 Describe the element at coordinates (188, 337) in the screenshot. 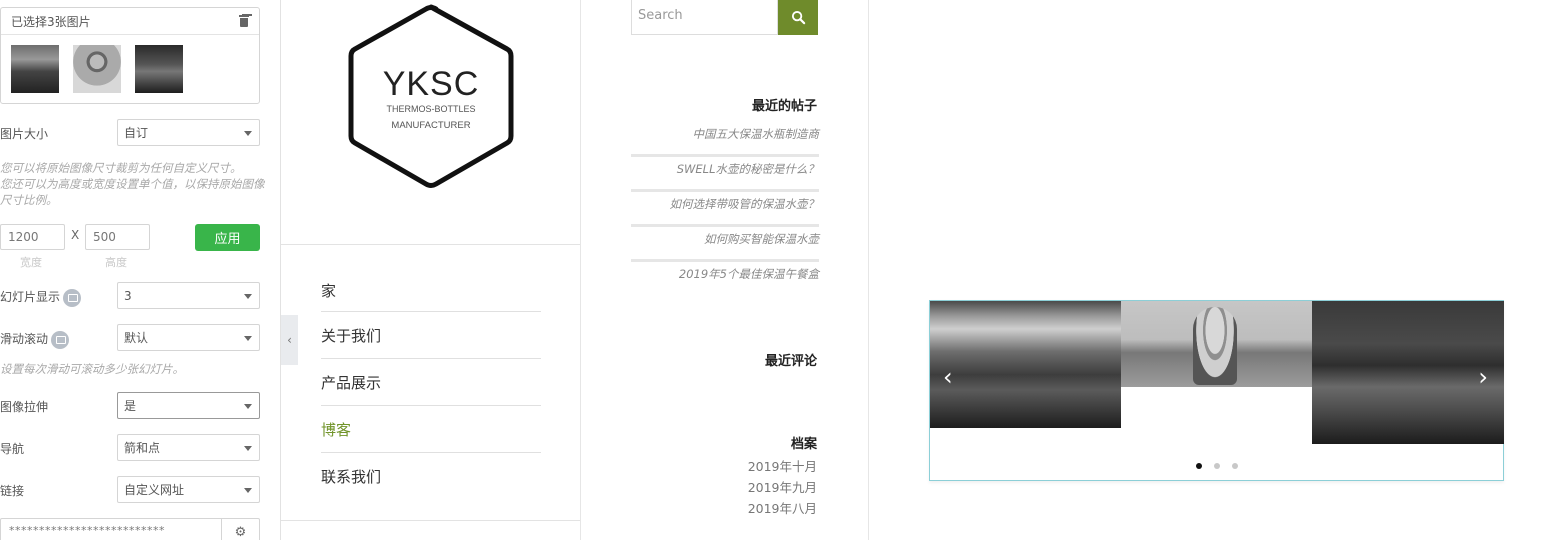

I see `slides-to-scroll-select: 默认` at that location.